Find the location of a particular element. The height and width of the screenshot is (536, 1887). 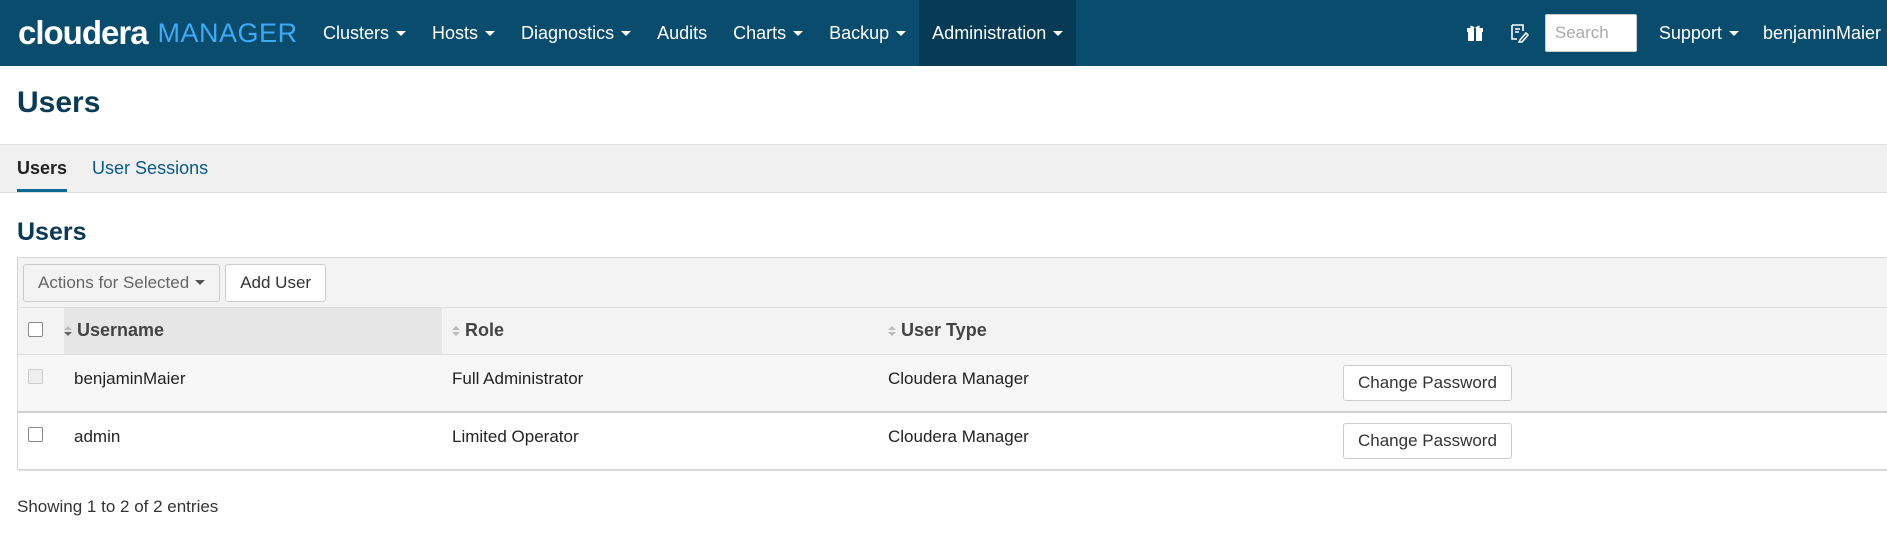

nav-charts-label: Charts is located at coordinates (760, 32).